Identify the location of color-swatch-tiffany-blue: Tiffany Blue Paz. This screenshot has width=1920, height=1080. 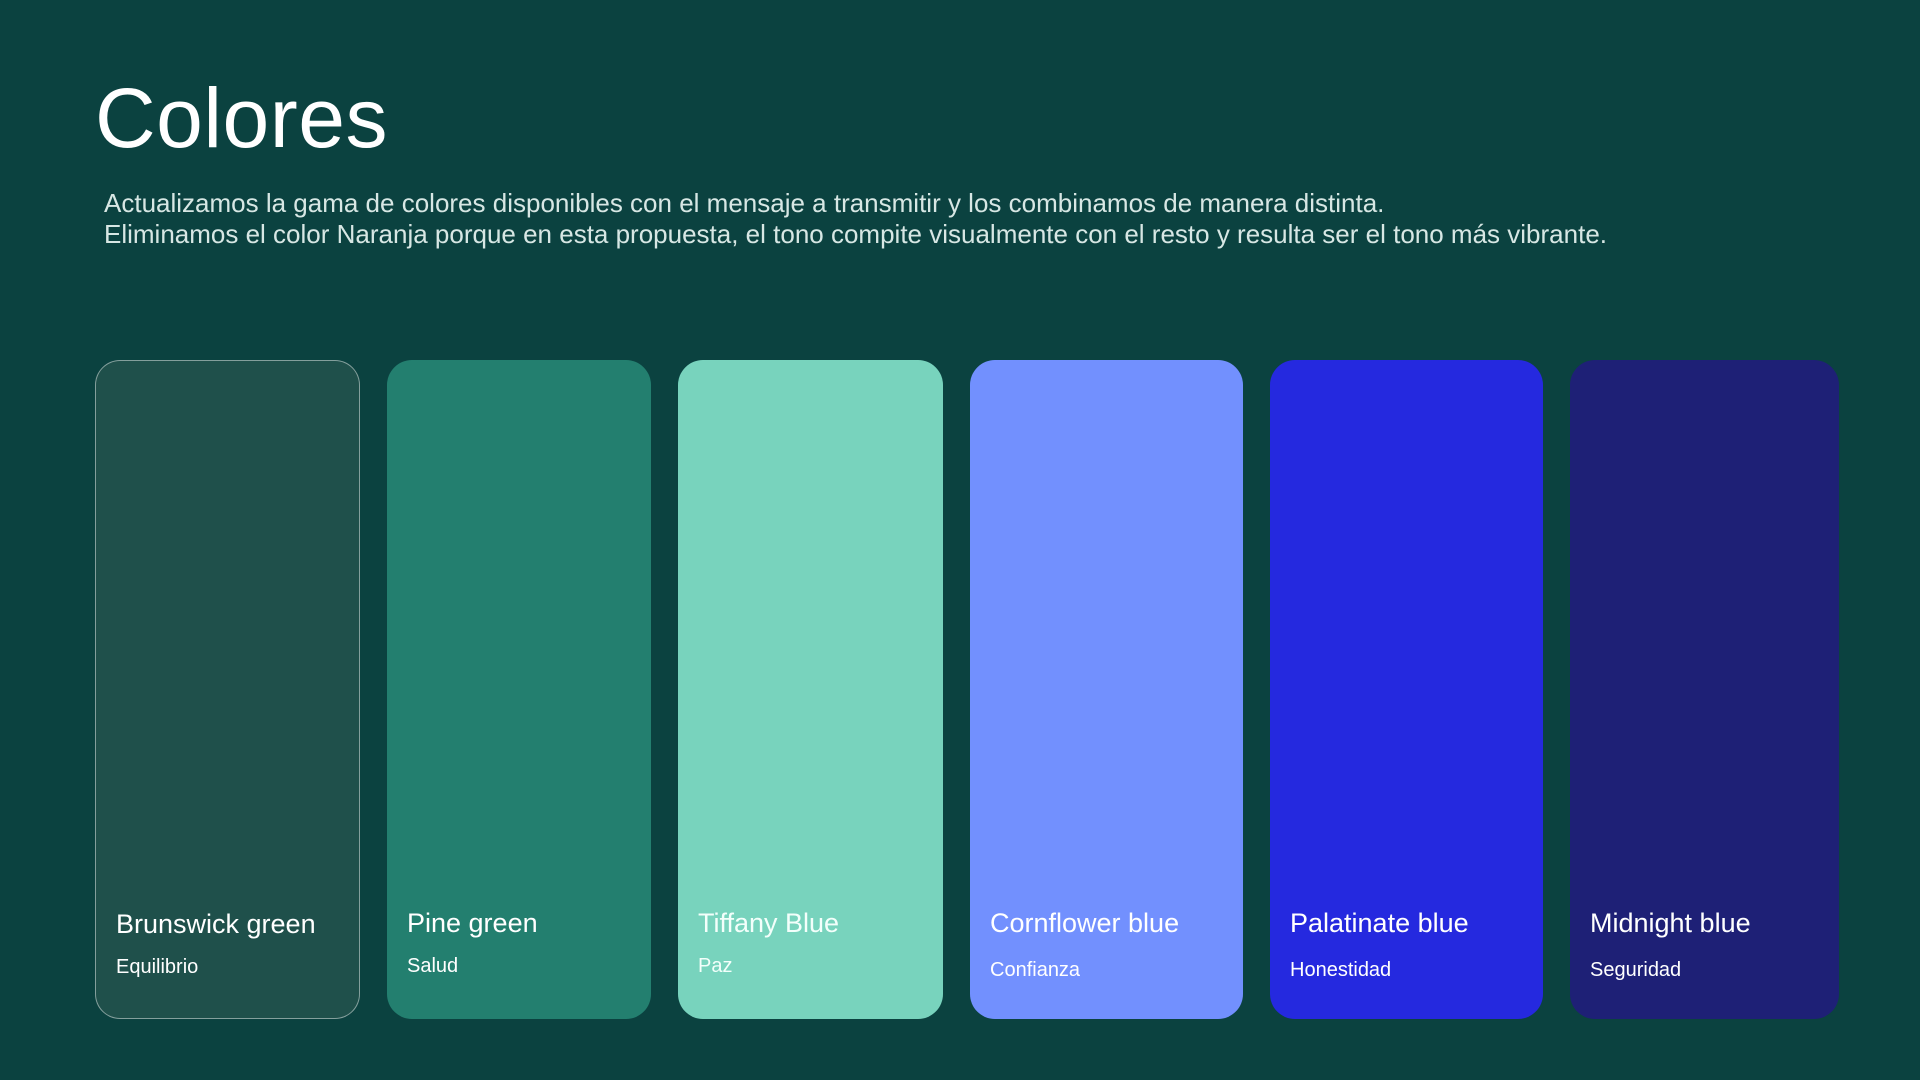
(810, 689).